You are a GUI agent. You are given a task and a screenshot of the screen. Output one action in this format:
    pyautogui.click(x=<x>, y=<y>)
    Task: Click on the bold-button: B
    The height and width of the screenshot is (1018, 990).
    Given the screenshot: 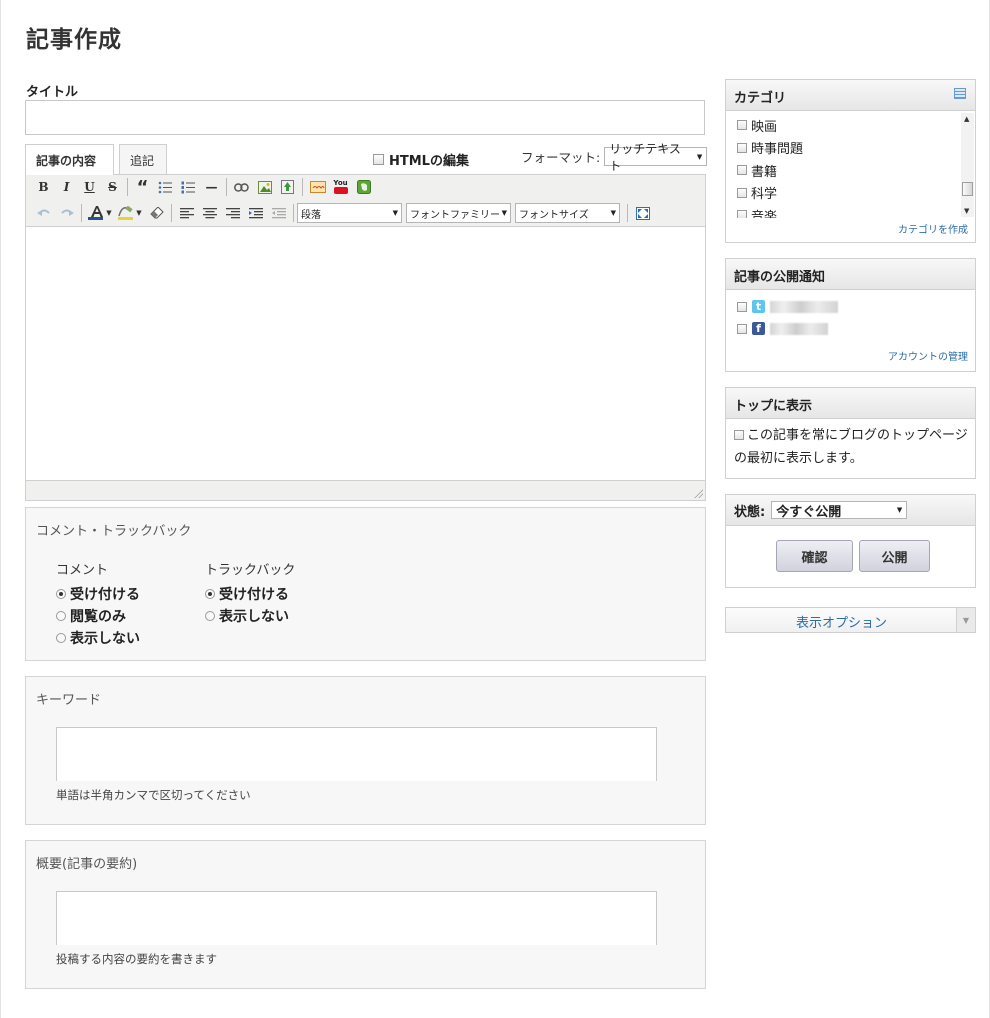 What is the action you would take?
    pyautogui.click(x=43, y=187)
    